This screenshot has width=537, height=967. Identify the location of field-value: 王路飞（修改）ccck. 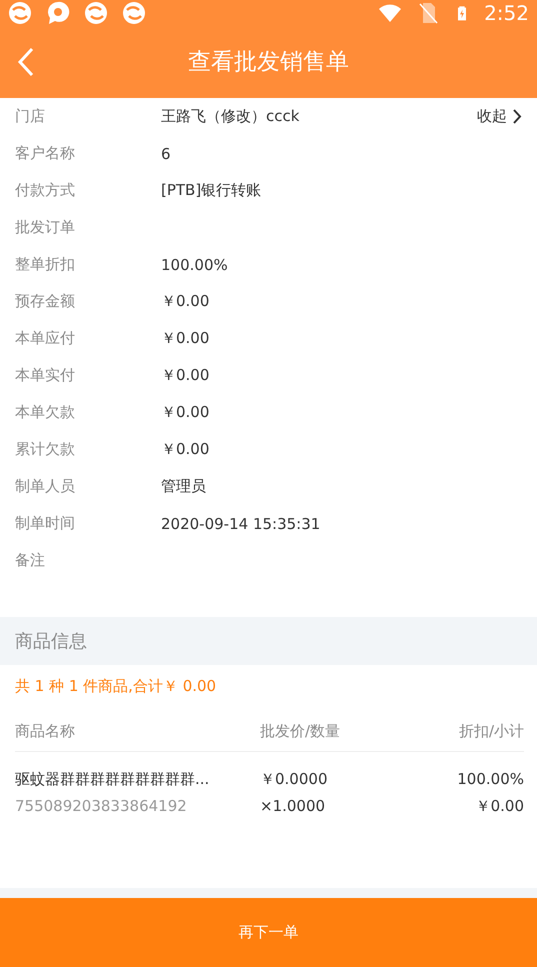
(230, 116).